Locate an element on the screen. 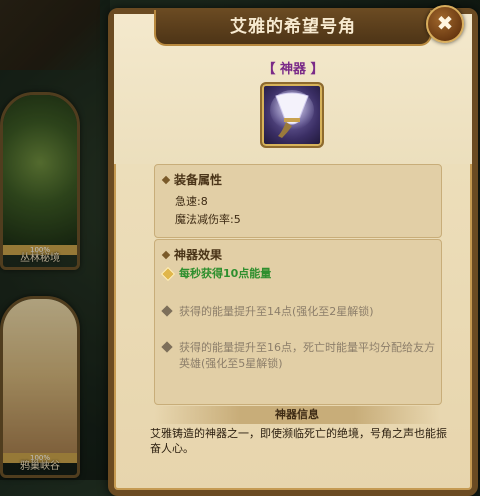  attribute-heading-text: 装备属性 is located at coordinates (198, 180).